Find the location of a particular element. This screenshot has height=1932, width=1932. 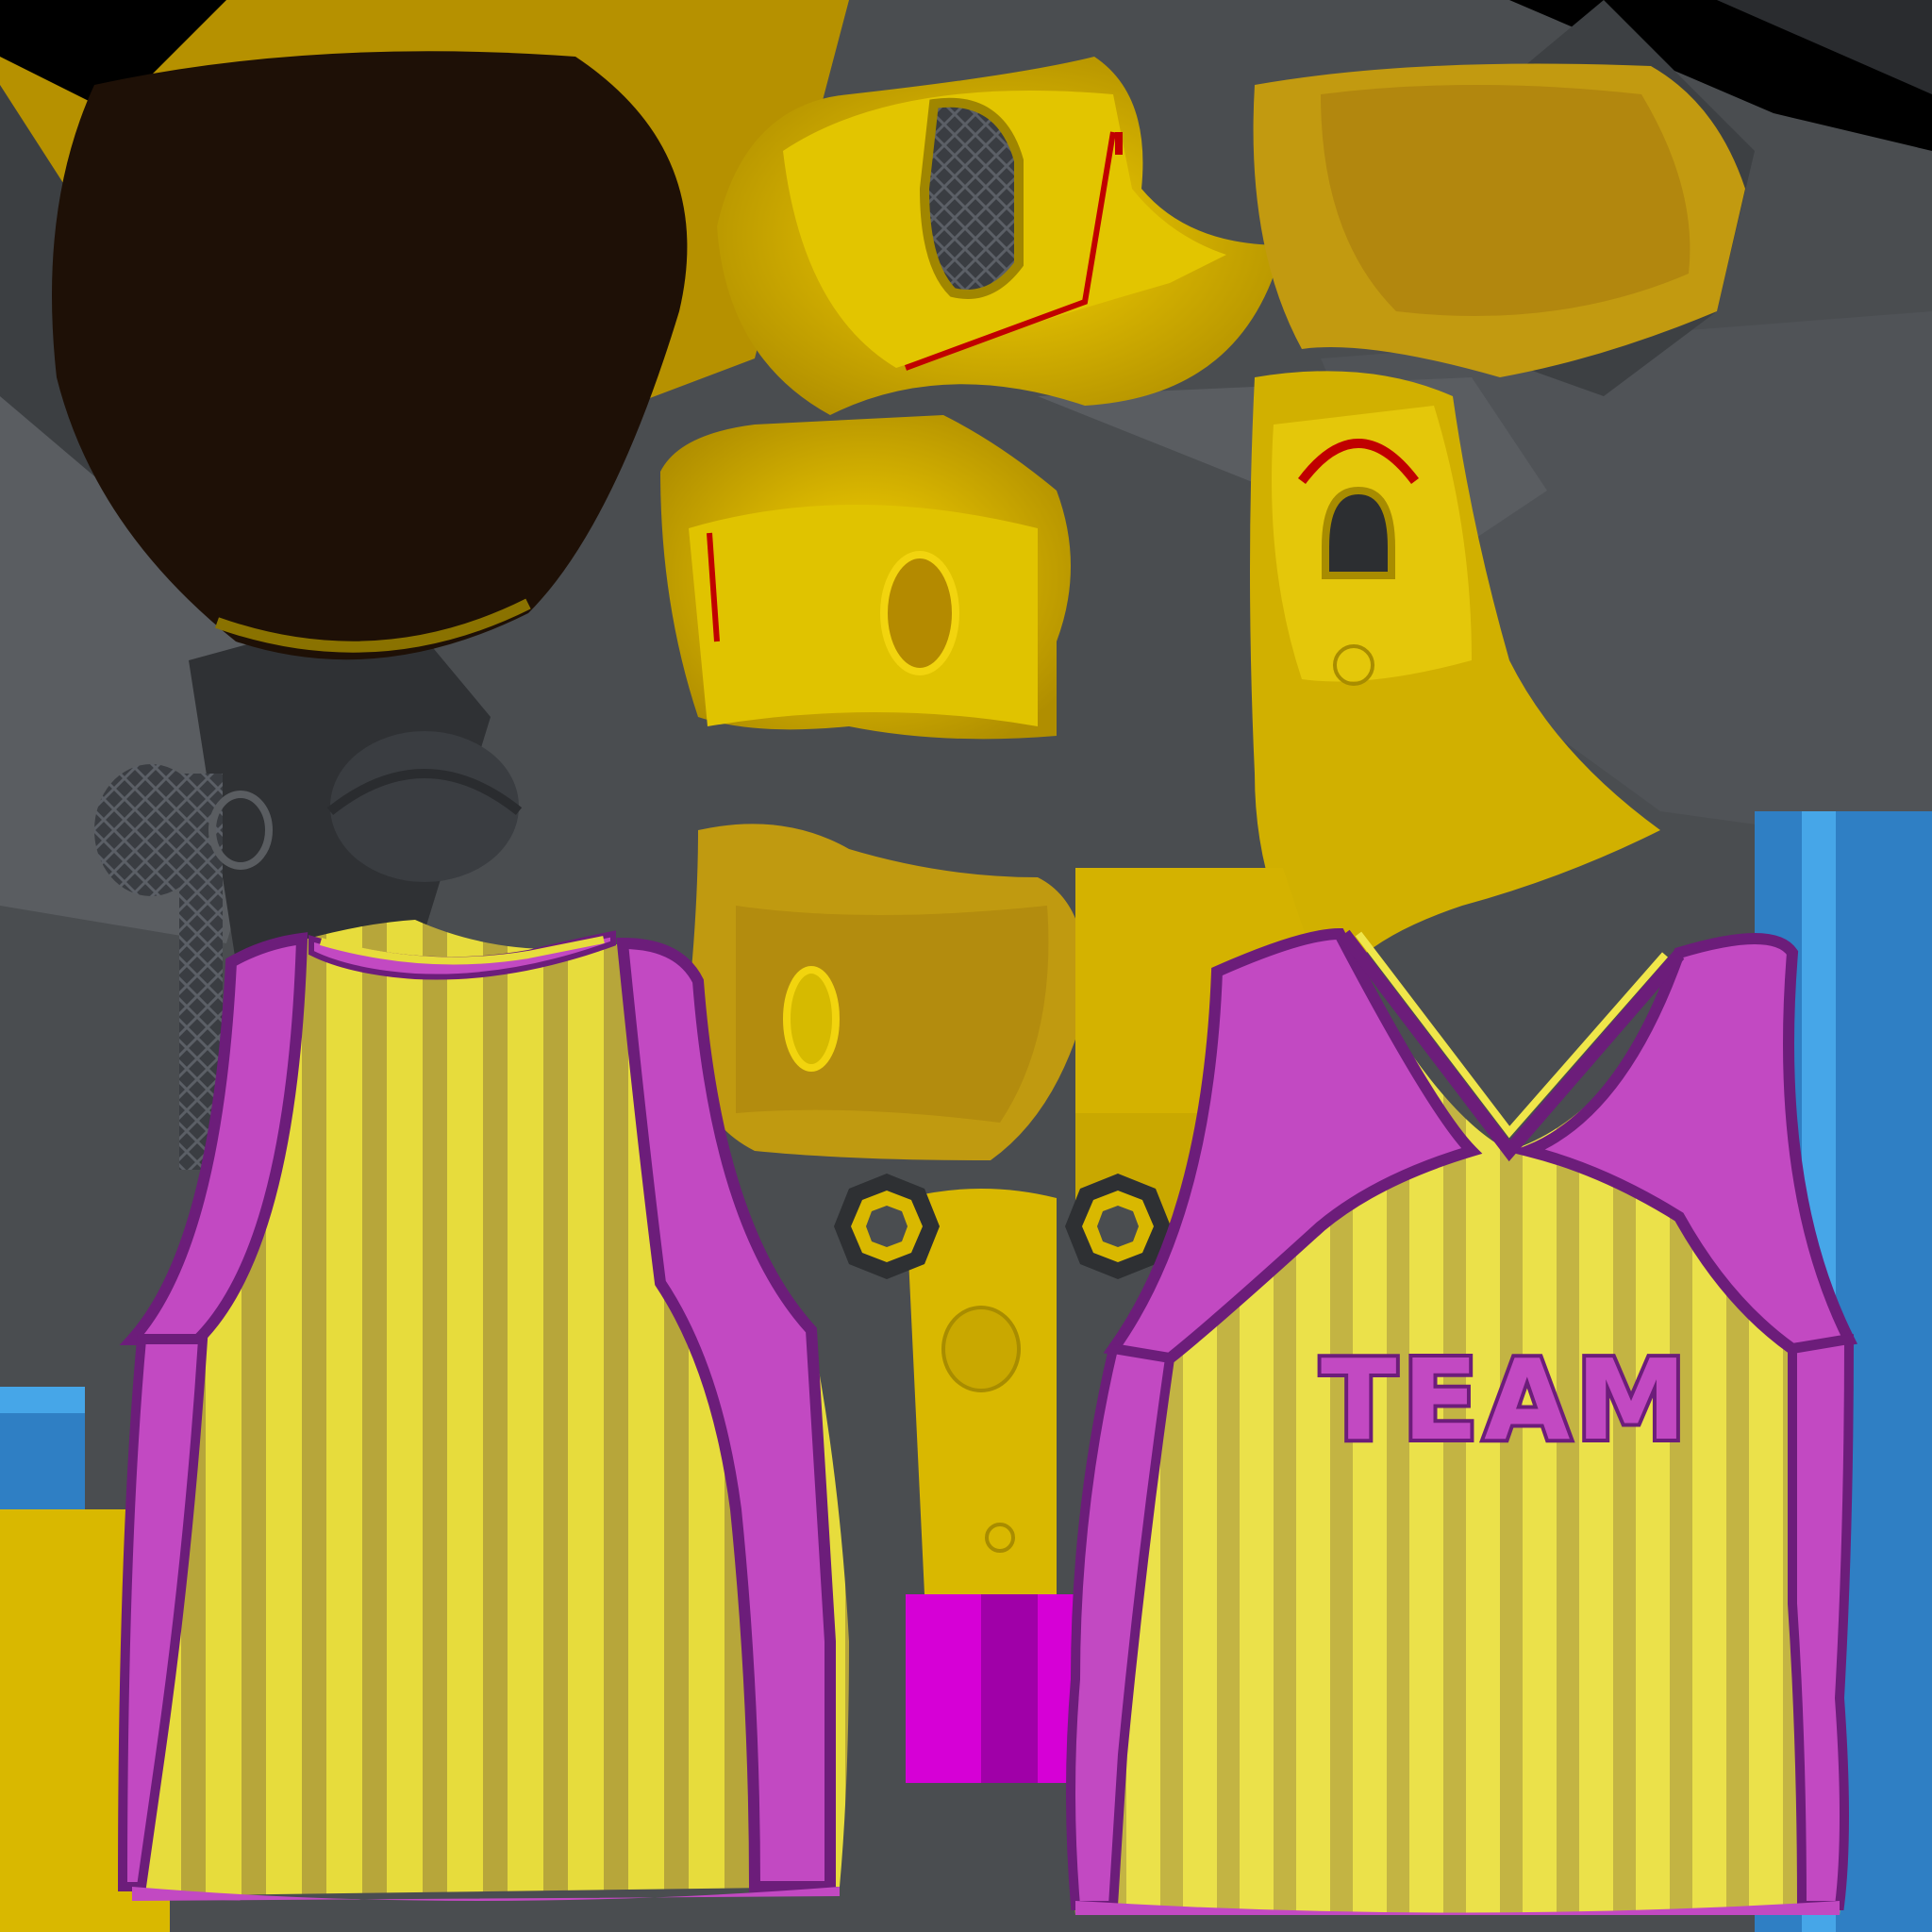

gray-oval-region is located at coordinates (424, 806).